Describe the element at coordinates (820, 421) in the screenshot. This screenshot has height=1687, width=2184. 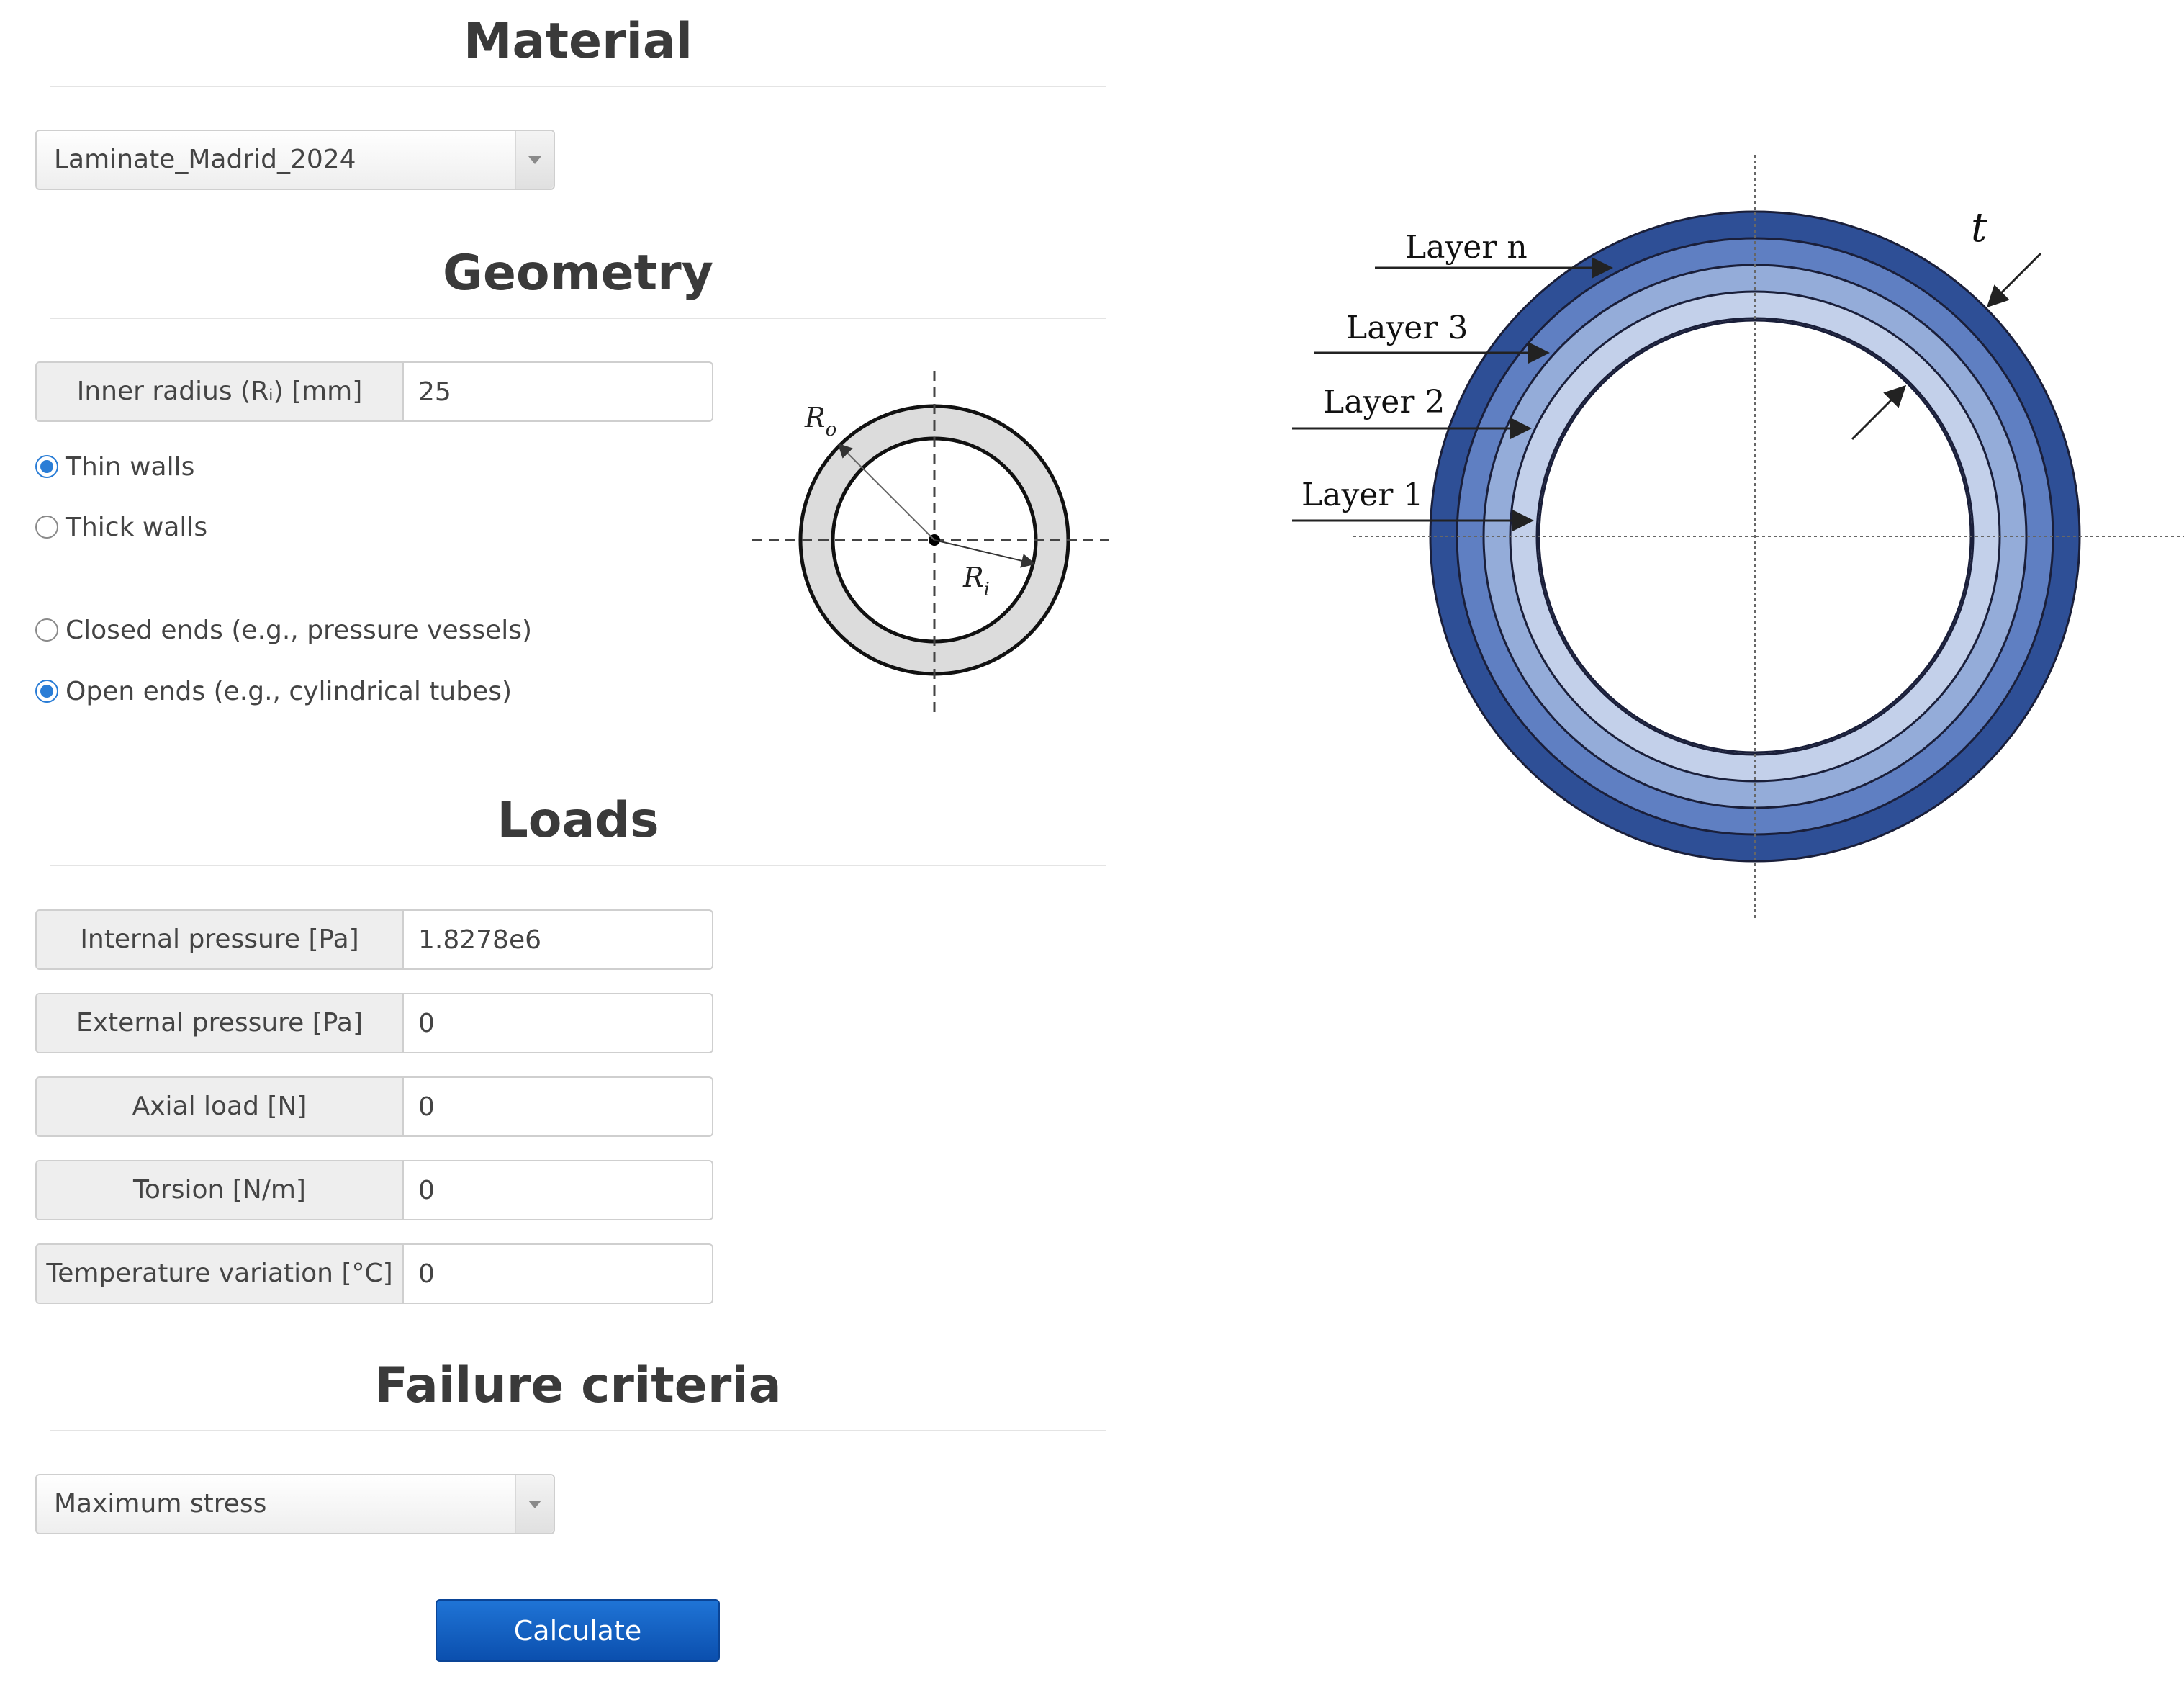
I see `ro-label: Ro` at that location.